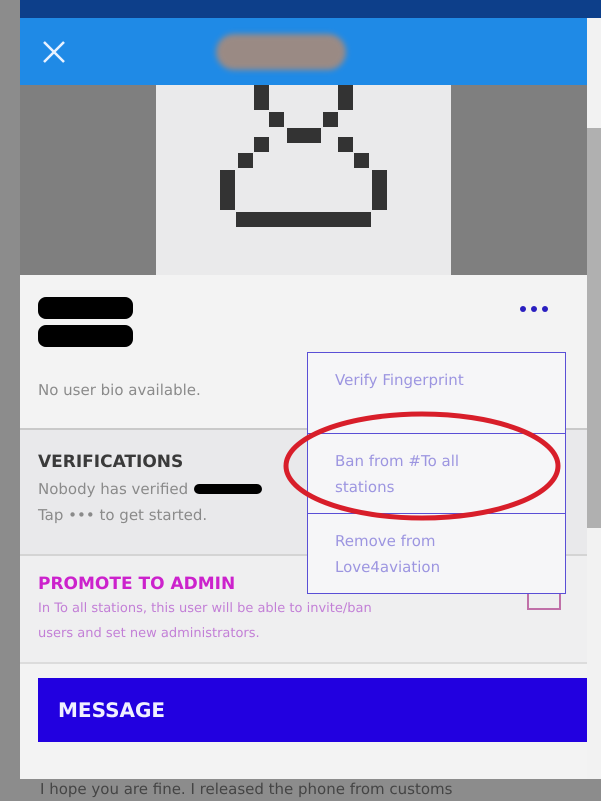 The width and height of the screenshot is (601, 801). What do you see at coordinates (137, 584) in the screenshot?
I see `section-title: PROMOTE TO ADMIN` at bounding box center [137, 584].